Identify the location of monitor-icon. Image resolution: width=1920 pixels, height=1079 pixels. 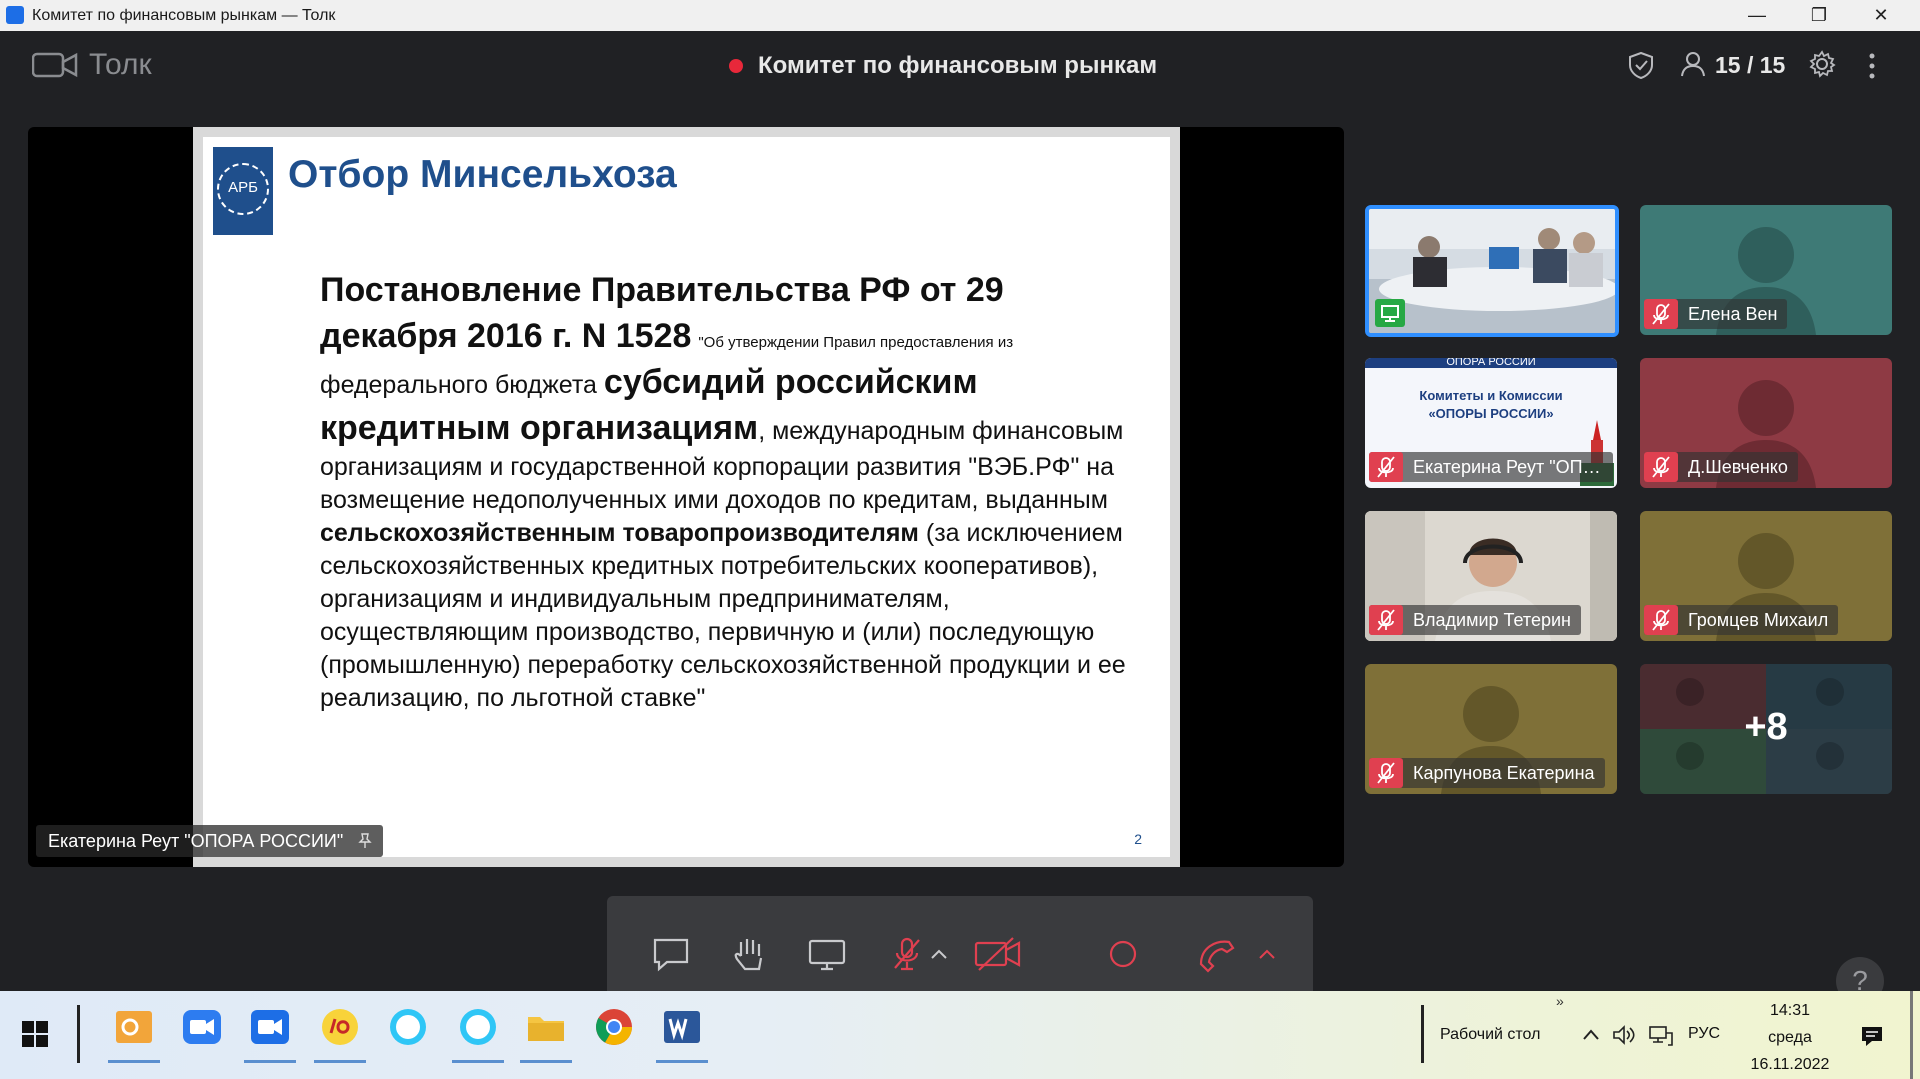
(1390, 313).